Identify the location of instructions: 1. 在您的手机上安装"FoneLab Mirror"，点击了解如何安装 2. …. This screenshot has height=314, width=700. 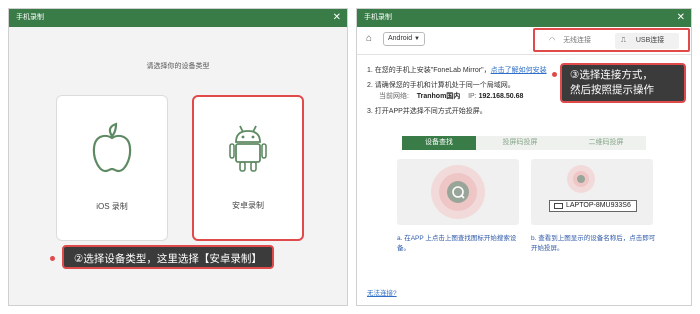
(457, 91).